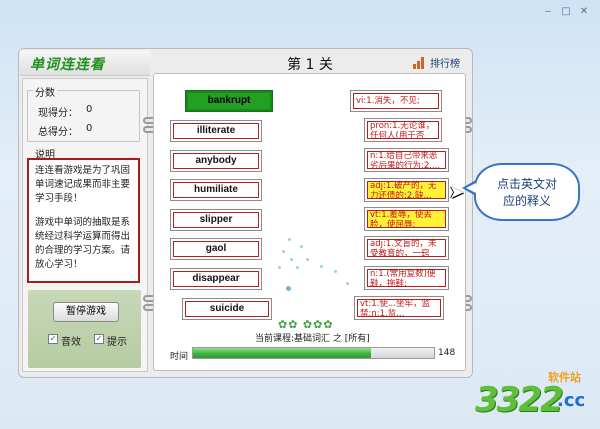 The height and width of the screenshot is (429, 600). What do you see at coordinates (227, 309) in the screenshot?
I see `word-card: suicide` at bounding box center [227, 309].